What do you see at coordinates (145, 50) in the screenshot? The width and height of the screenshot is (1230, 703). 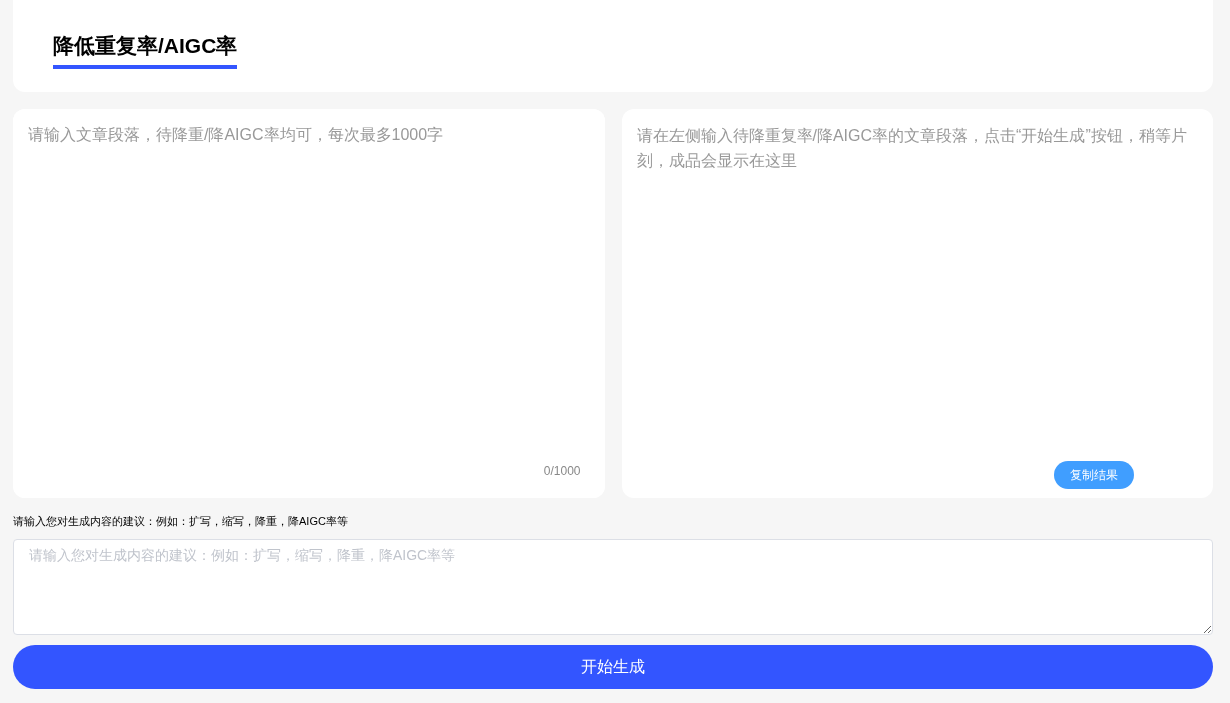 I see `tab: 降低重复率/AIGC率` at bounding box center [145, 50].